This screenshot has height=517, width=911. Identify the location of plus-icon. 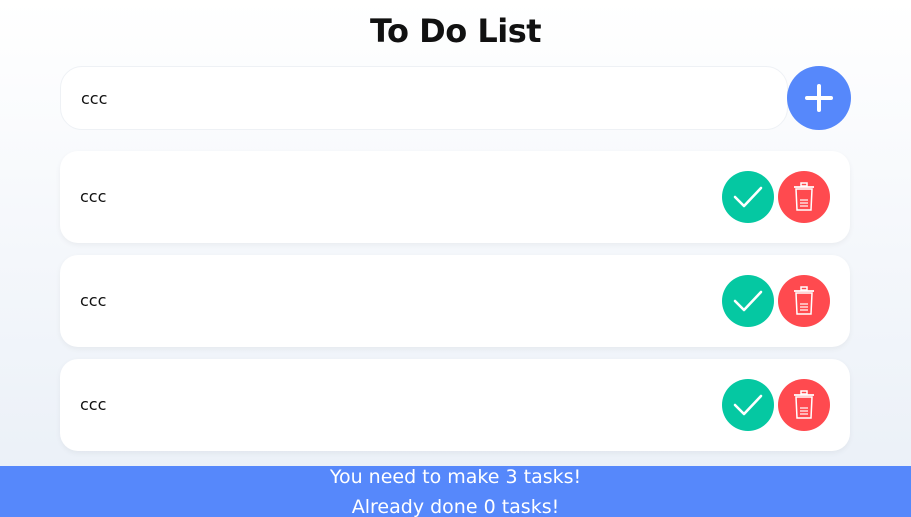
(819, 98).